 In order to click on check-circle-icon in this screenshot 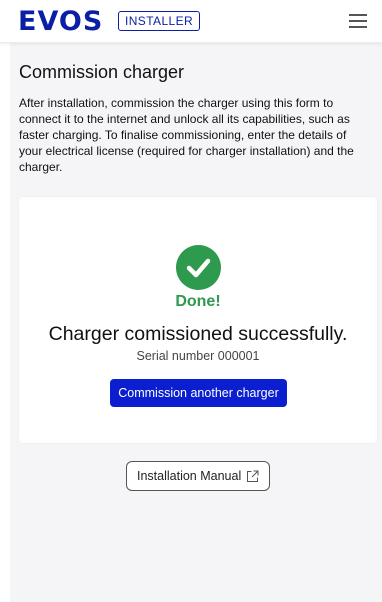, I will do `click(198, 267)`.